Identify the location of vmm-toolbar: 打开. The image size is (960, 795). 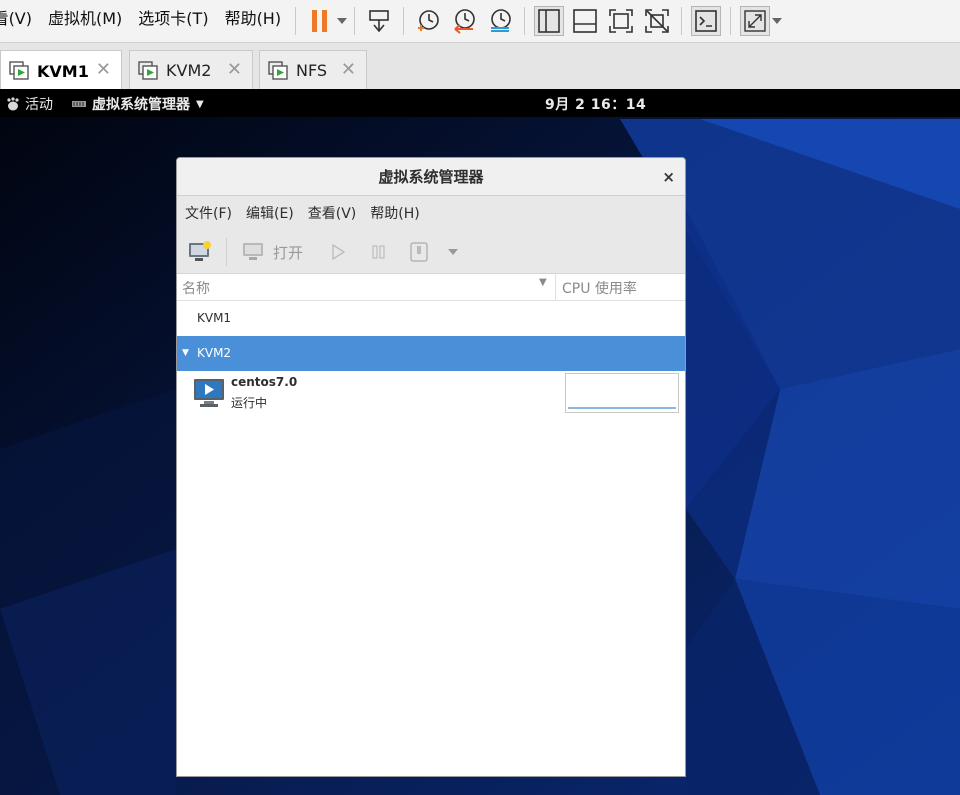
(431, 252).